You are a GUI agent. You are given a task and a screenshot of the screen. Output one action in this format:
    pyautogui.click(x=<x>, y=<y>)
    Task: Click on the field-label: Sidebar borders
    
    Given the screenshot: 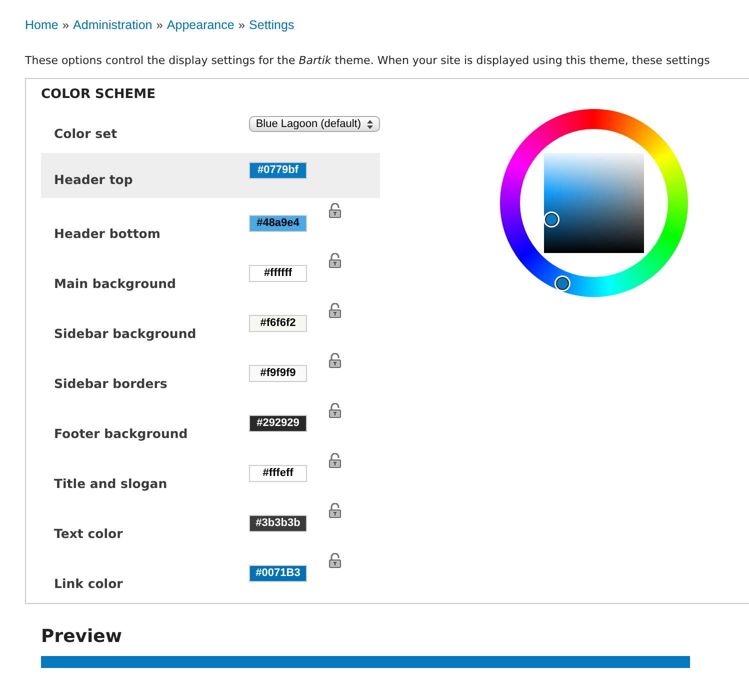 What is the action you would take?
    pyautogui.click(x=111, y=382)
    